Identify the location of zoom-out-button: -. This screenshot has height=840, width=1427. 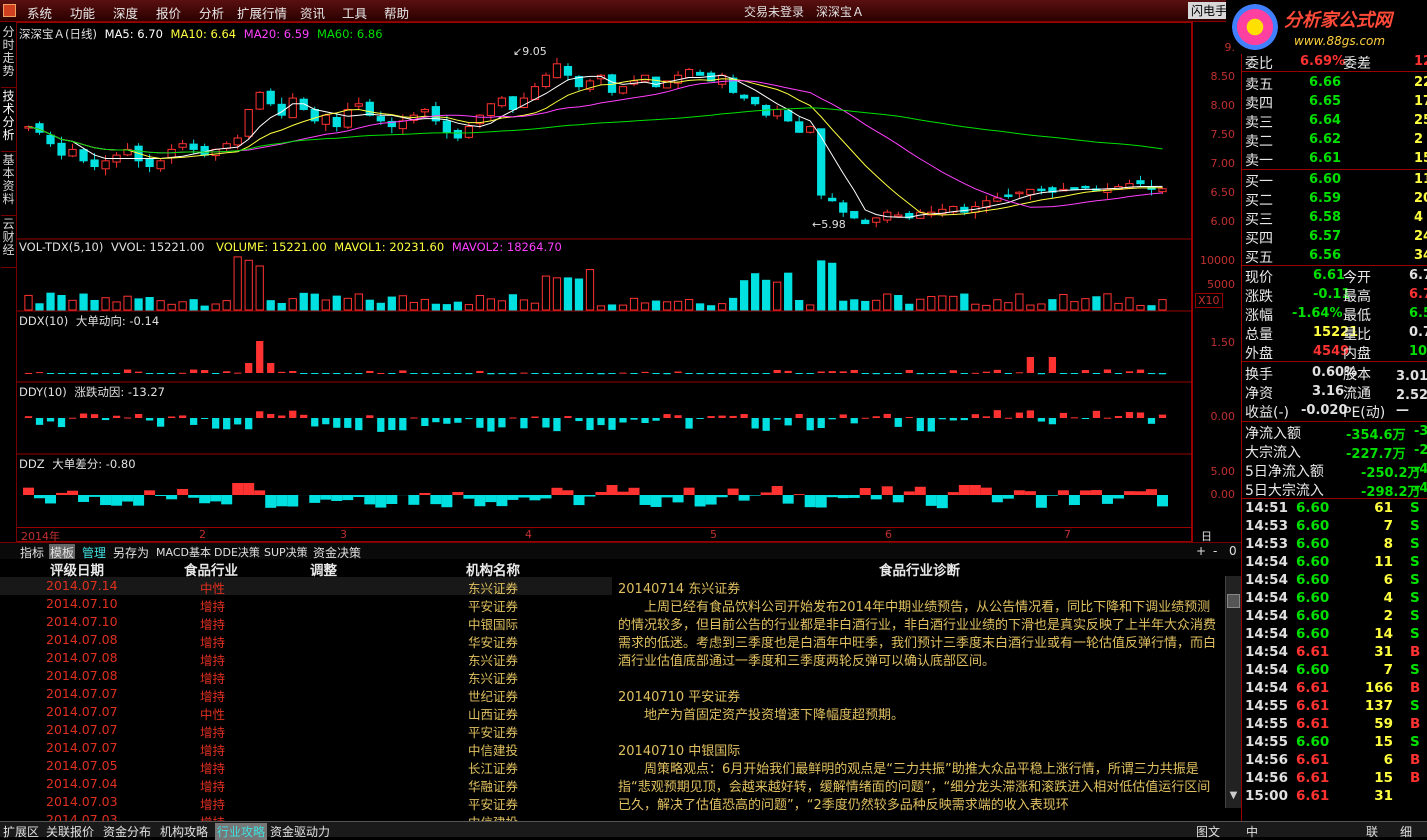
(1215, 551).